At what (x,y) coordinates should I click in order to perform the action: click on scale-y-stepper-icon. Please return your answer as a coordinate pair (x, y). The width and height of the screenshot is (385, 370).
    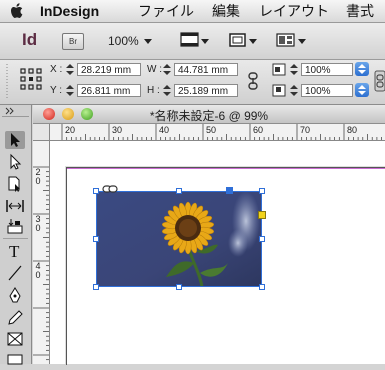
    Looking at the image, I should click on (294, 90).